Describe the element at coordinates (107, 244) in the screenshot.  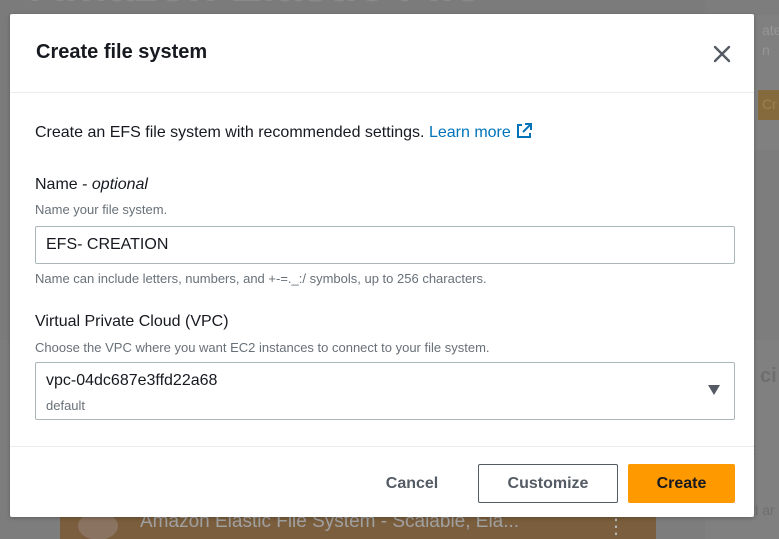
I see `name-input-value: EFS- CREATION` at that location.